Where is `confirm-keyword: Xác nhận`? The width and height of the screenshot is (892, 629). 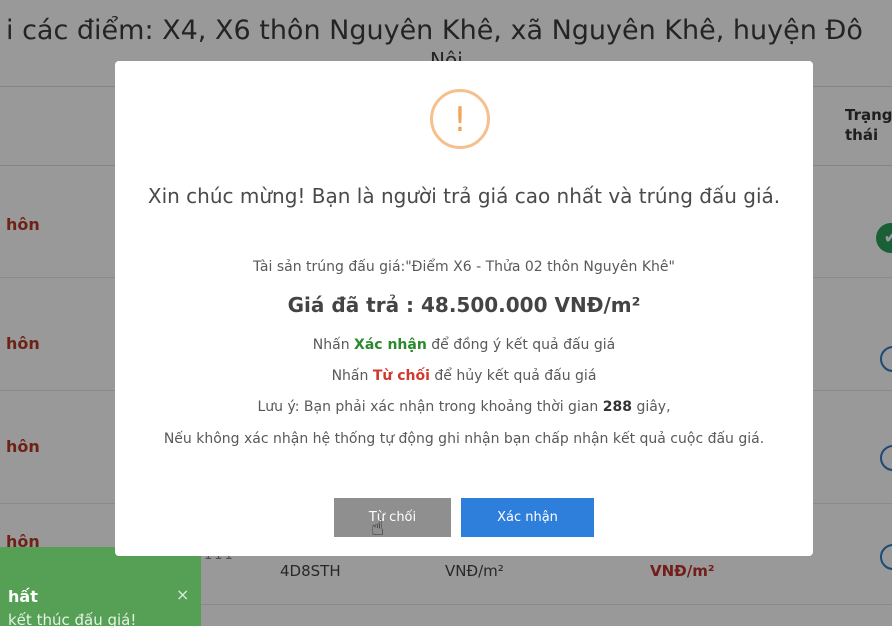 confirm-keyword: Xác nhận is located at coordinates (390, 345).